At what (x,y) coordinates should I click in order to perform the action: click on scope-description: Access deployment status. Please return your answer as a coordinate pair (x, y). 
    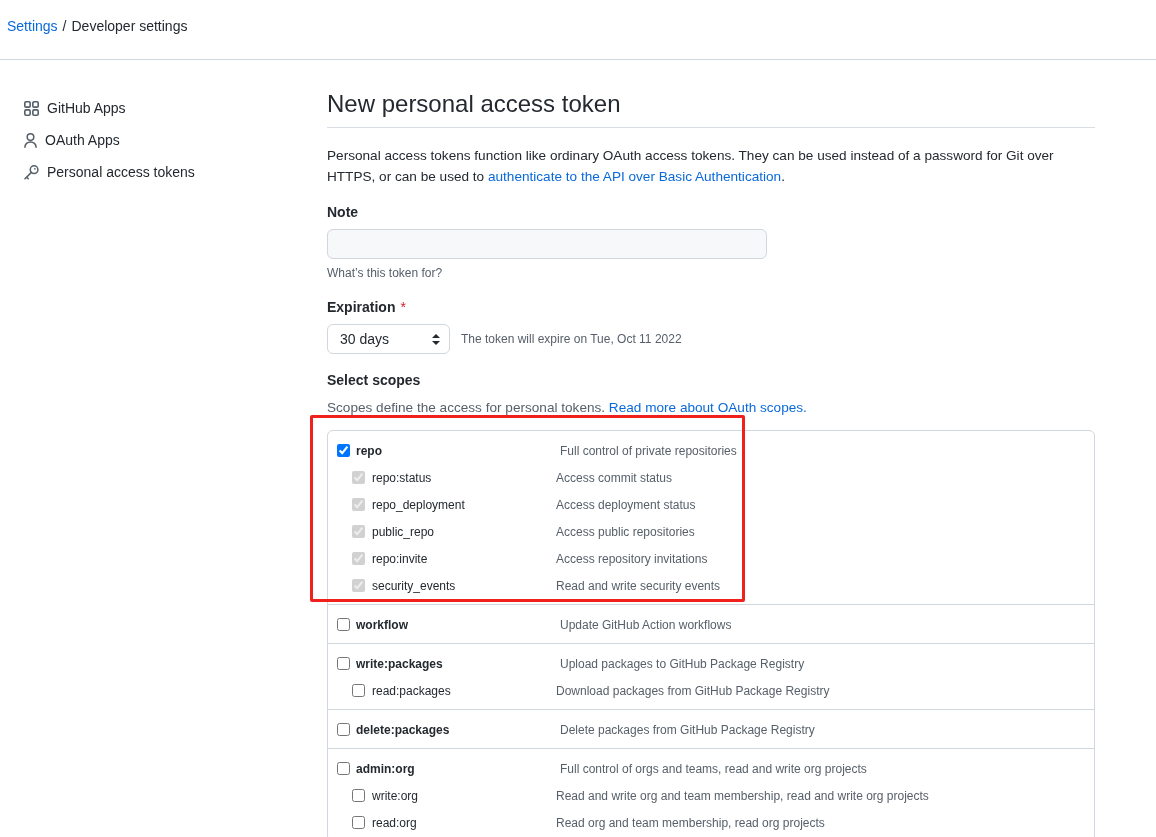
    Looking at the image, I should click on (626, 504).